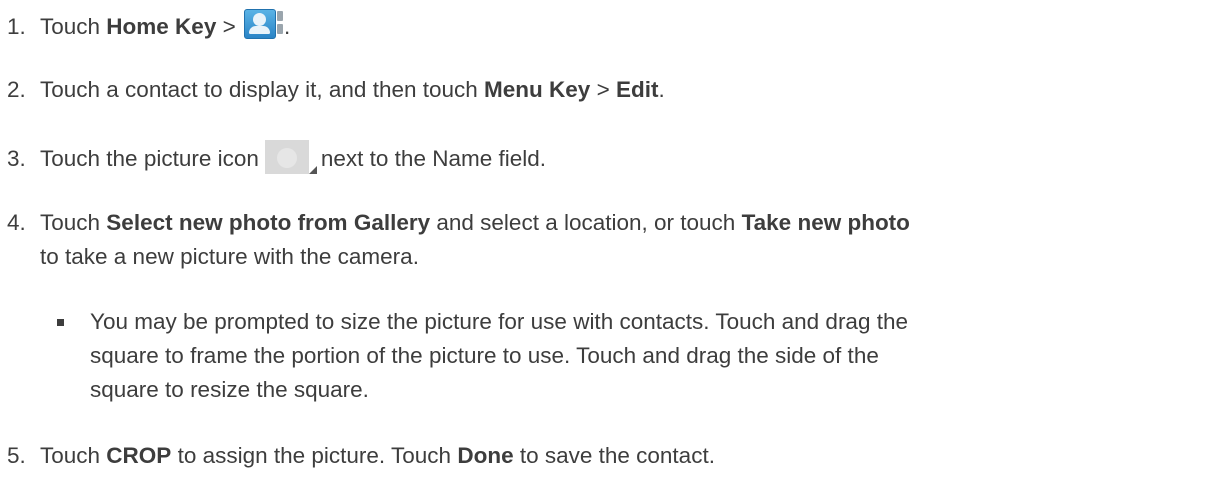 The image size is (1207, 502). What do you see at coordinates (161, 26) in the screenshot?
I see `home-key-label: Home Key` at bounding box center [161, 26].